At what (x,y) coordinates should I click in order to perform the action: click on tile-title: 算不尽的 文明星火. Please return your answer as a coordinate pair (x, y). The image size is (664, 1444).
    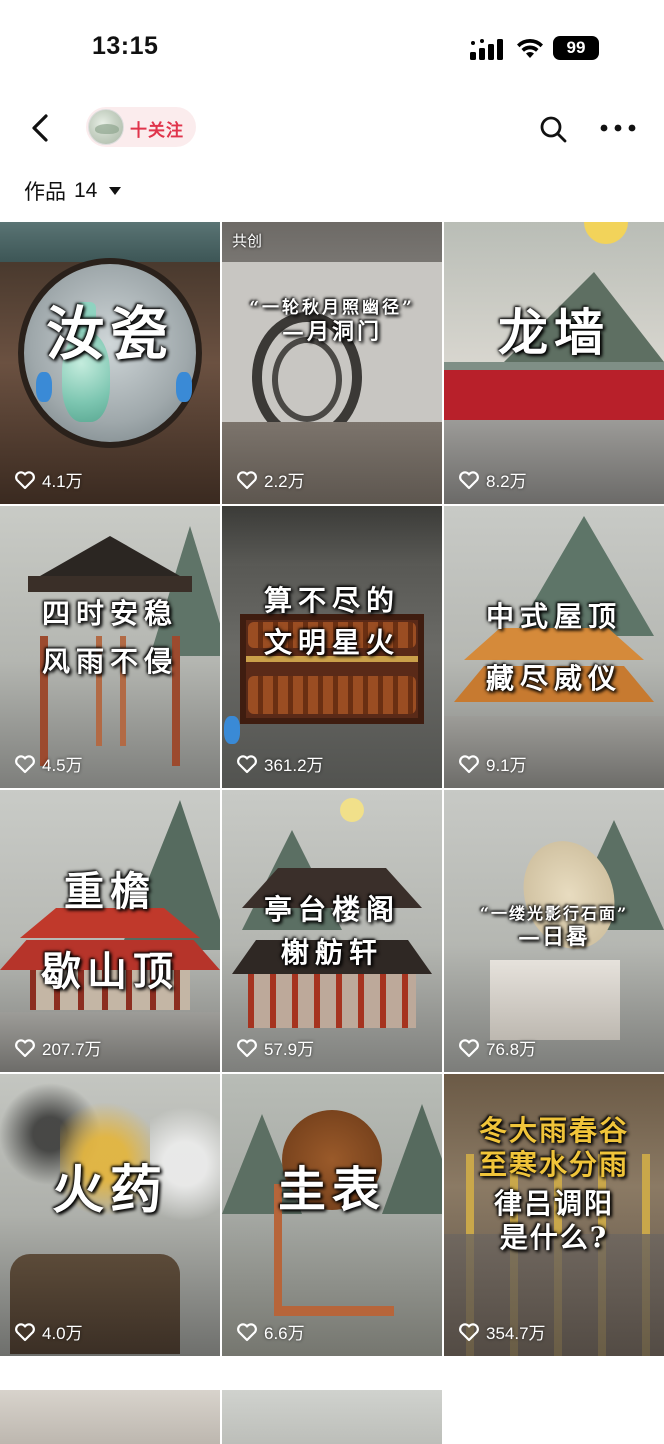
    Looking at the image, I should click on (331, 621).